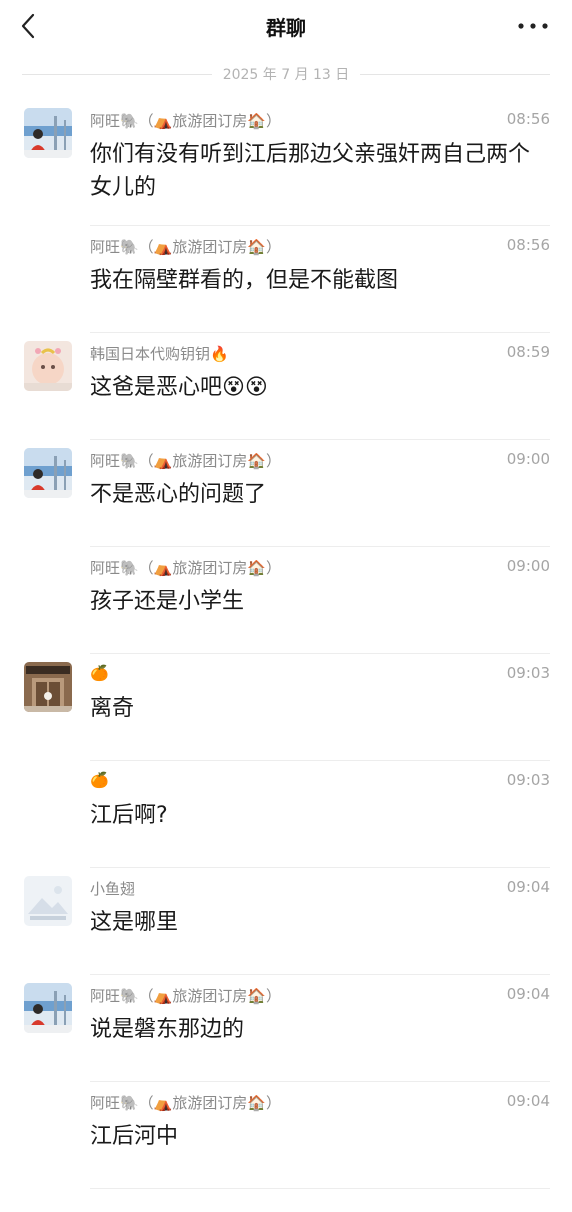 The height and width of the screenshot is (1212, 572). What do you see at coordinates (167, 1029) in the screenshot?
I see `message-text: 说是磐东那边的` at bounding box center [167, 1029].